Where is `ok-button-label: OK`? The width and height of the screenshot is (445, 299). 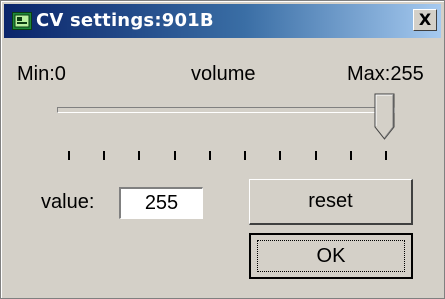 ok-button-label: OK is located at coordinates (331, 256).